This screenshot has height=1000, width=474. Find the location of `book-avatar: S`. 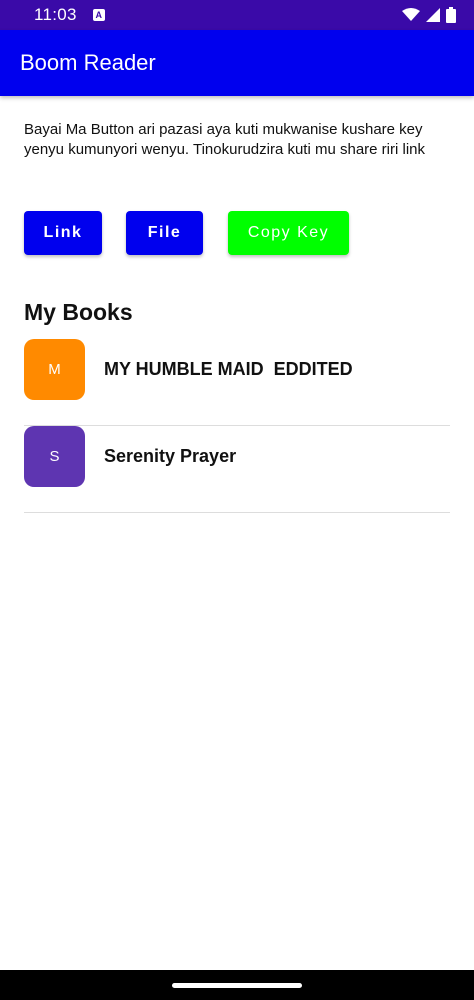

book-avatar: S is located at coordinates (54, 456).